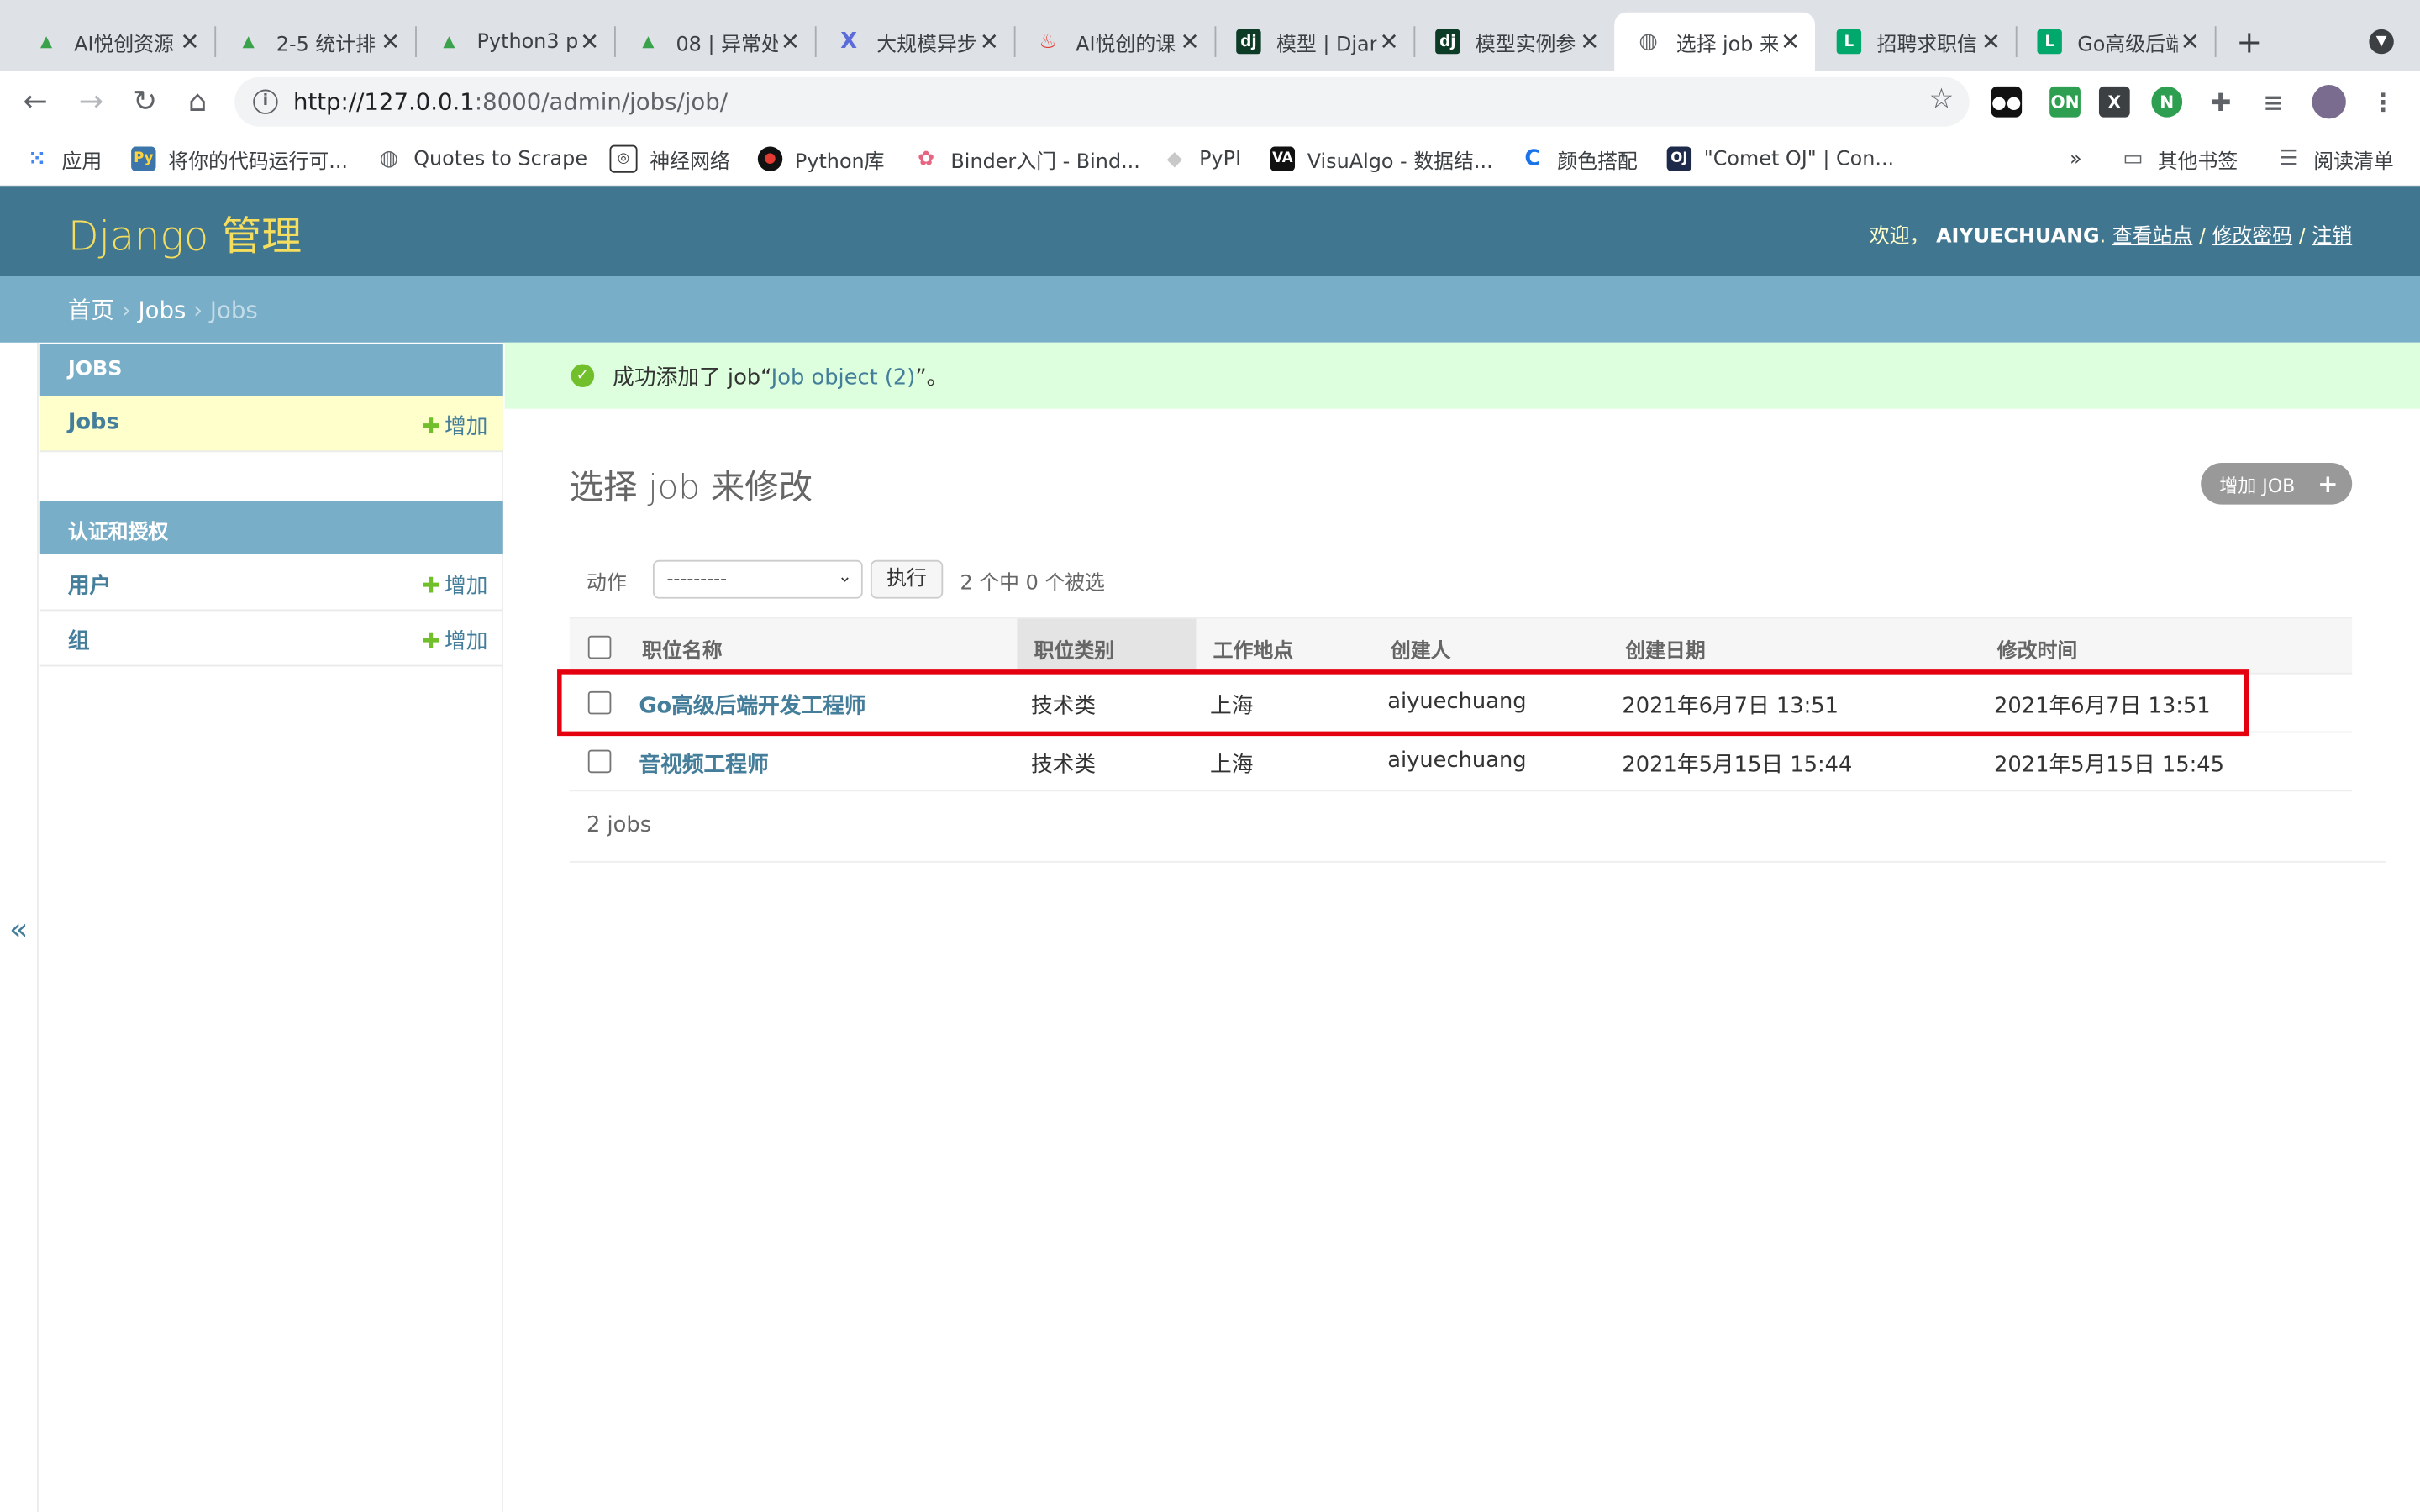  I want to click on add-job-button: 增加 JOB +, so click(2277, 484).